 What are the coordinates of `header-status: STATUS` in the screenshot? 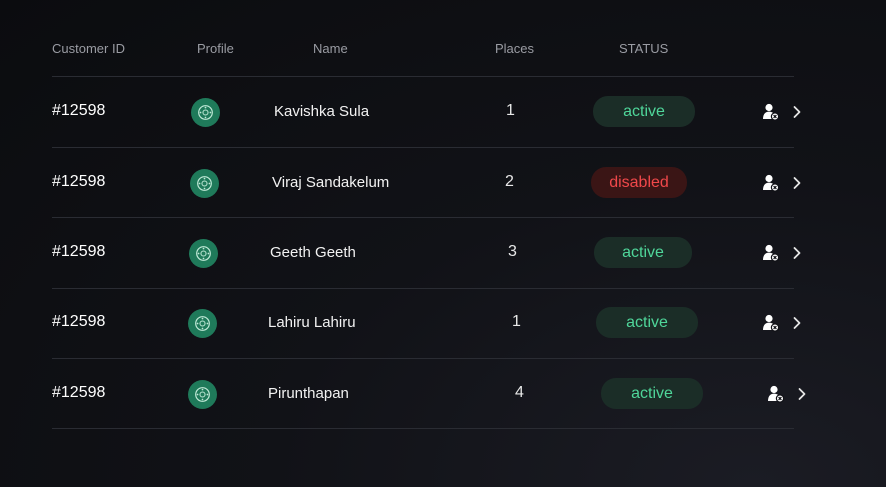 It's located at (644, 48).